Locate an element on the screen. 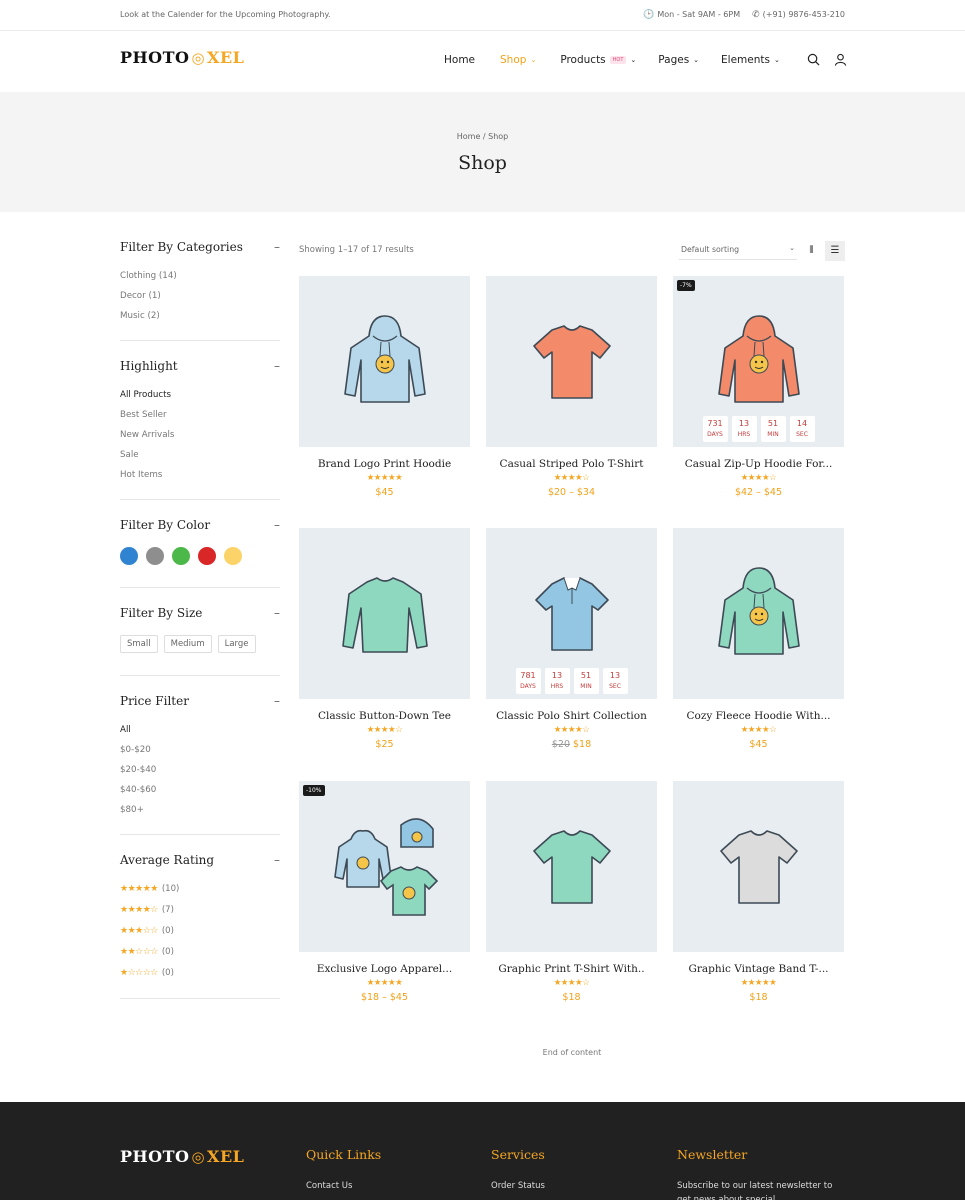 This screenshot has width=965, height=1200. product-card: Graphic Print T-Shirt With.. ★★★★☆ $18 is located at coordinates (571, 892).